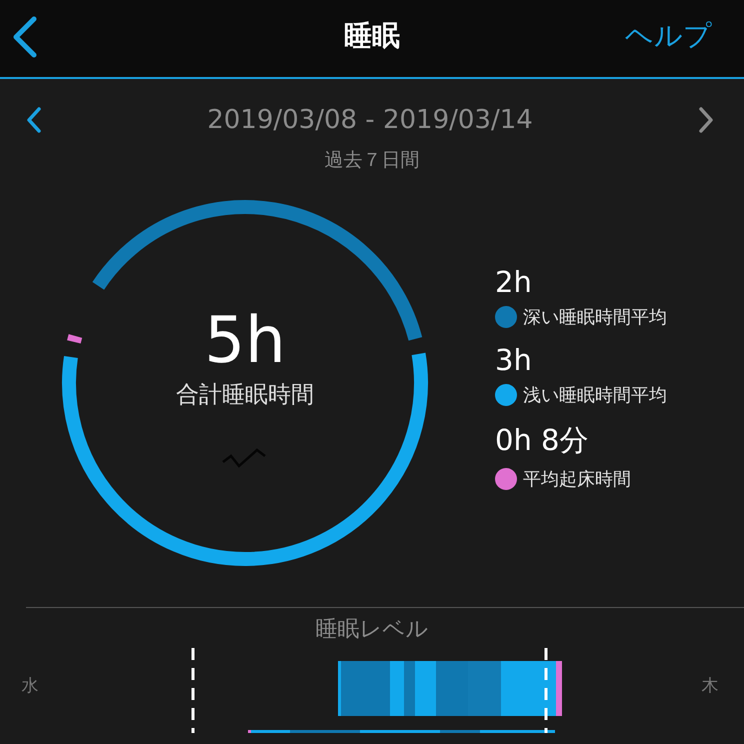 The image size is (744, 744). Describe the element at coordinates (595, 317) in the screenshot. I see `legend-label: 深い睡眠時間平均` at that location.